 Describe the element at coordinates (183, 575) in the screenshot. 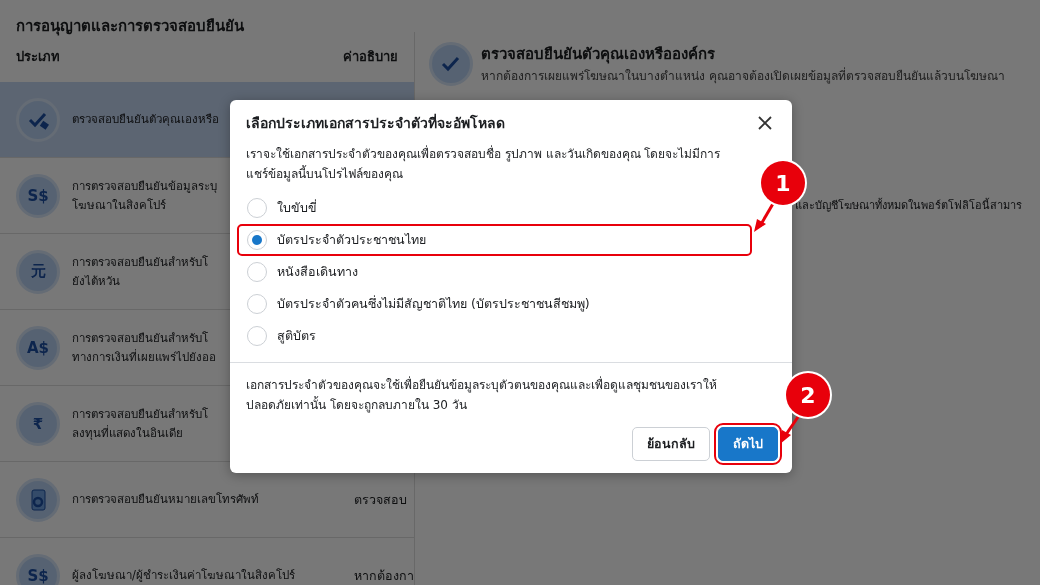

I see `type-name: ผู้ลงโฆษณา/ผู้ชำระเงินค่าโฆษณาในสิงคโปร์` at that location.